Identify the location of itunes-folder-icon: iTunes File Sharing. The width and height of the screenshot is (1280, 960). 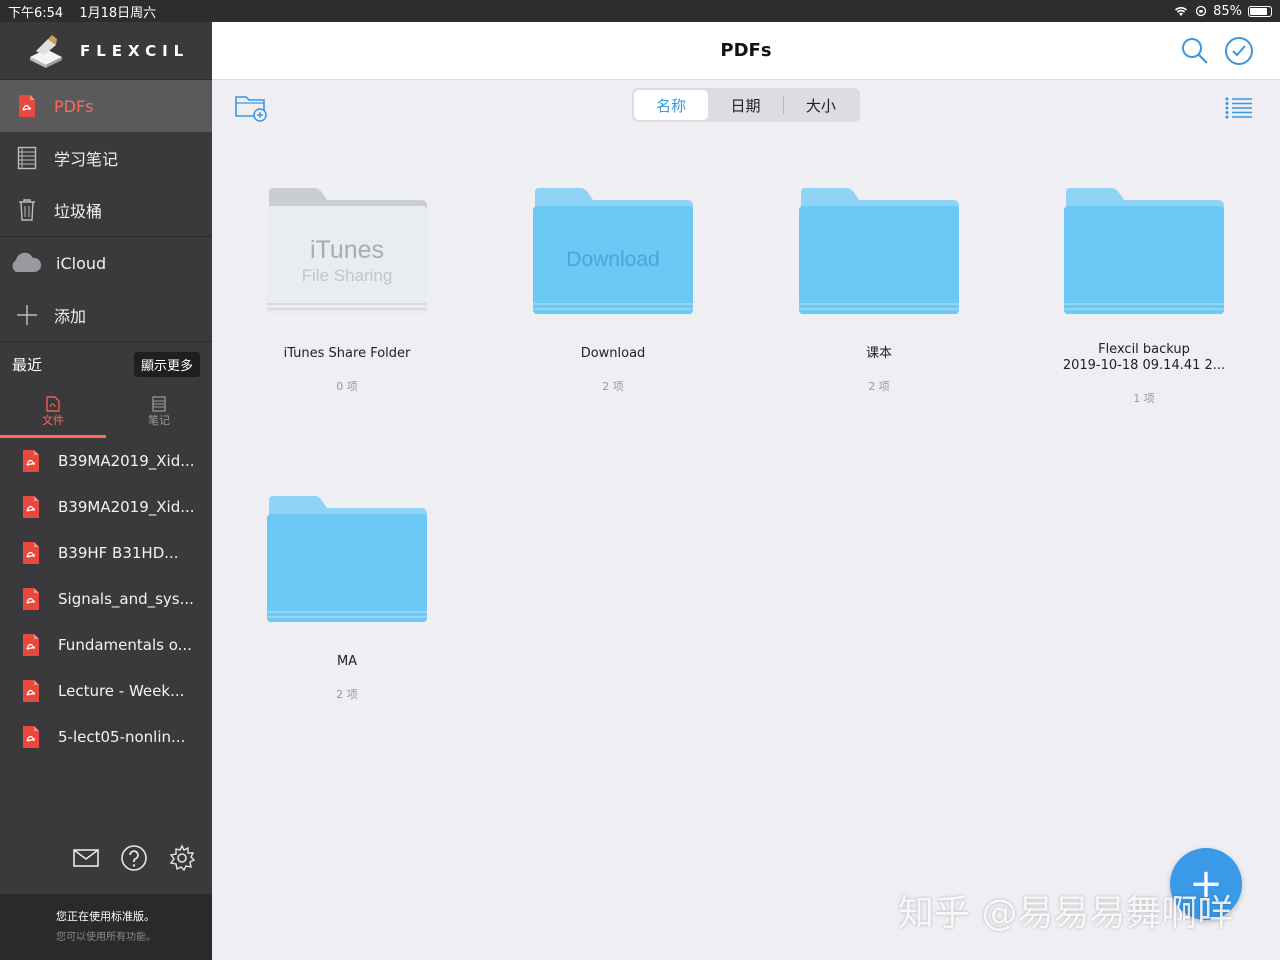
(347, 251).